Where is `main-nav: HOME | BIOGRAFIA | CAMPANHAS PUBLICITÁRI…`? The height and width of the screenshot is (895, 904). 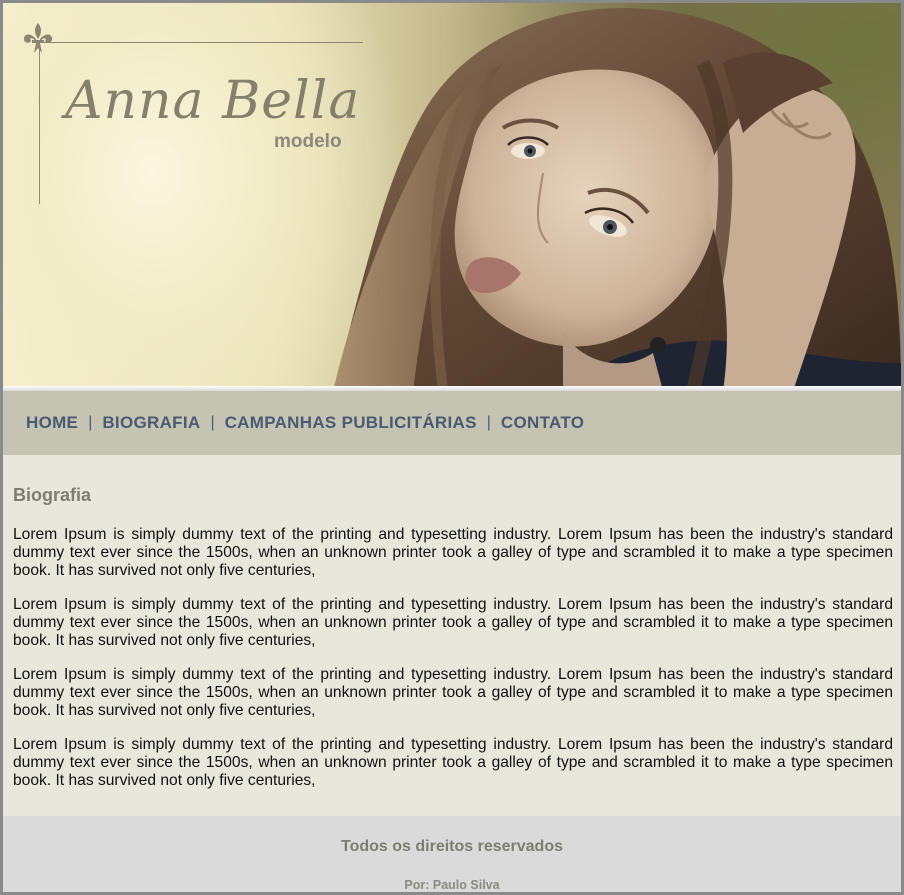
main-nav: HOME | BIOGRAFIA | CAMPANHAS PUBLICITÁRI… is located at coordinates (452, 423).